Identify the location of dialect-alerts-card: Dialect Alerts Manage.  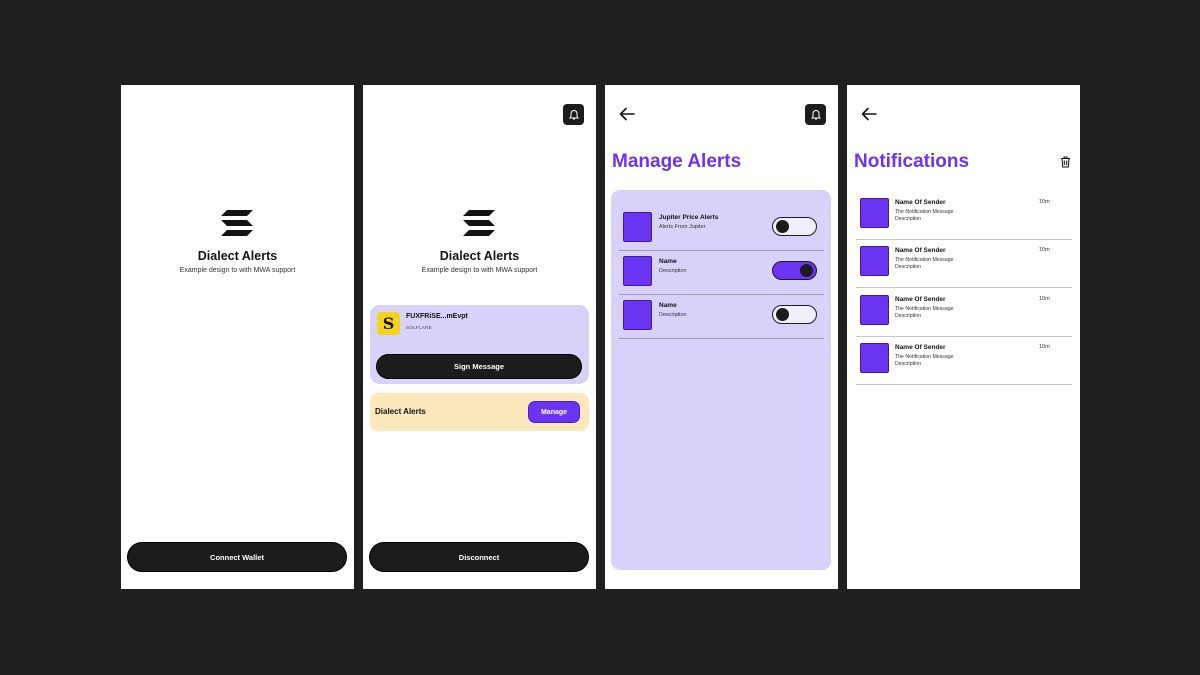
(479, 412).